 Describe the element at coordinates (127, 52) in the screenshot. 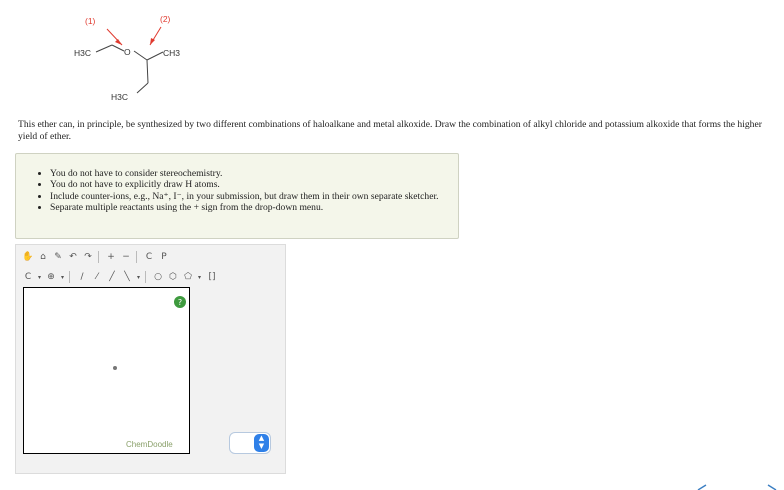

I see `oxygen-label: O` at that location.